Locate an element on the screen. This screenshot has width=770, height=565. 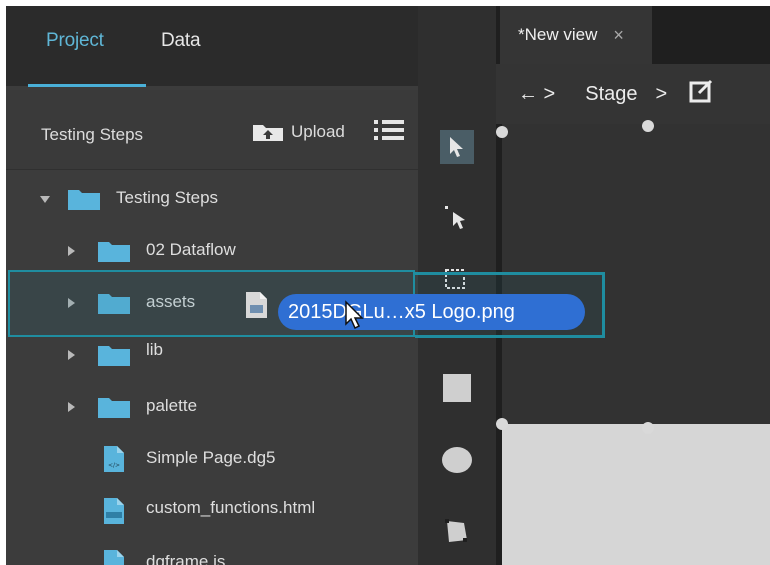
stage-breadcrumb: Stage is located at coordinates (611, 94).